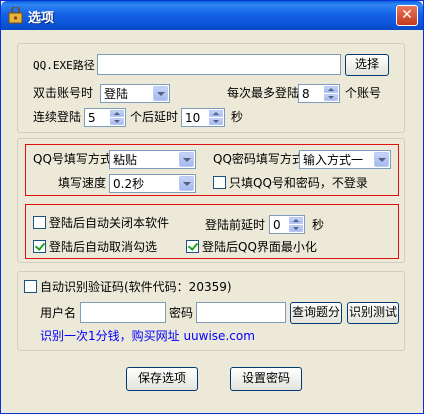  Describe the element at coordinates (129, 184) in the screenshot. I see `fill-speed-value: 0.2秒` at that location.